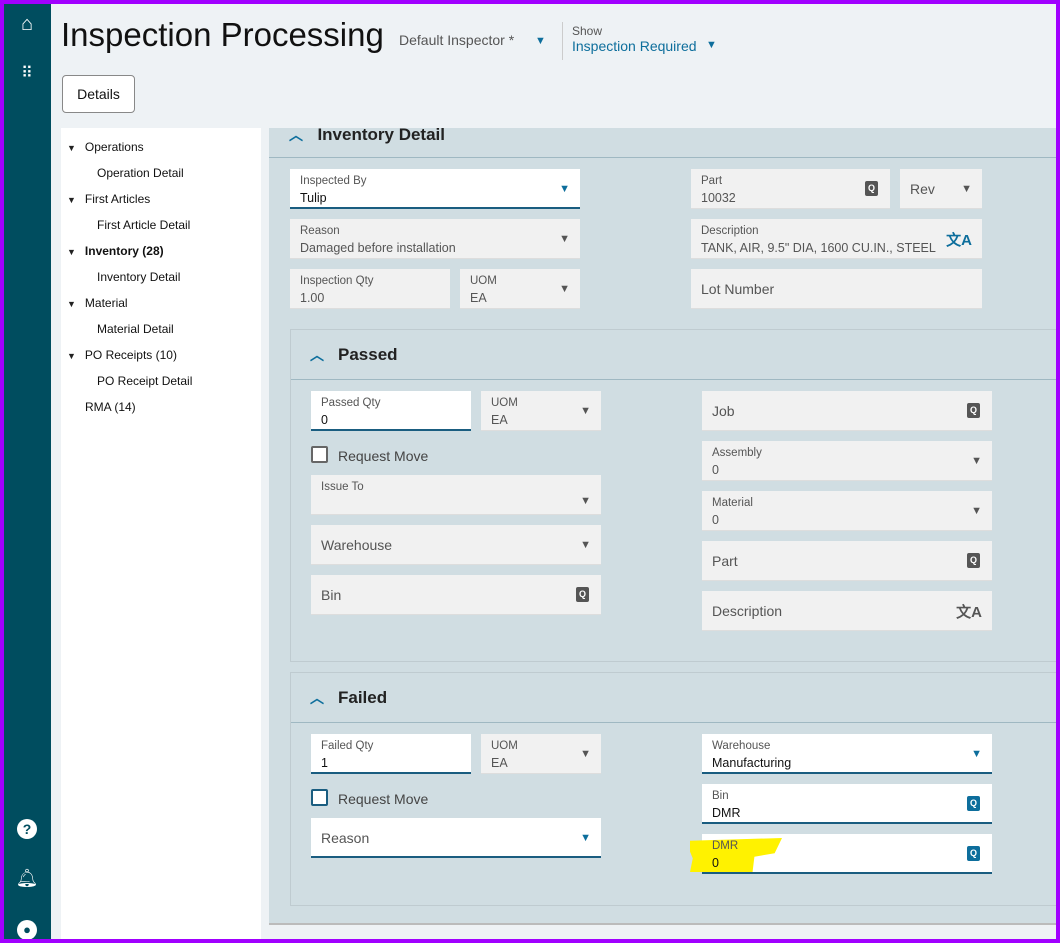 Image resolution: width=1060 pixels, height=943 pixels. What do you see at coordinates (790, 189) in the screenshot?
I see `part-field: Part 10032 Q` at bounding box center [790, 189].